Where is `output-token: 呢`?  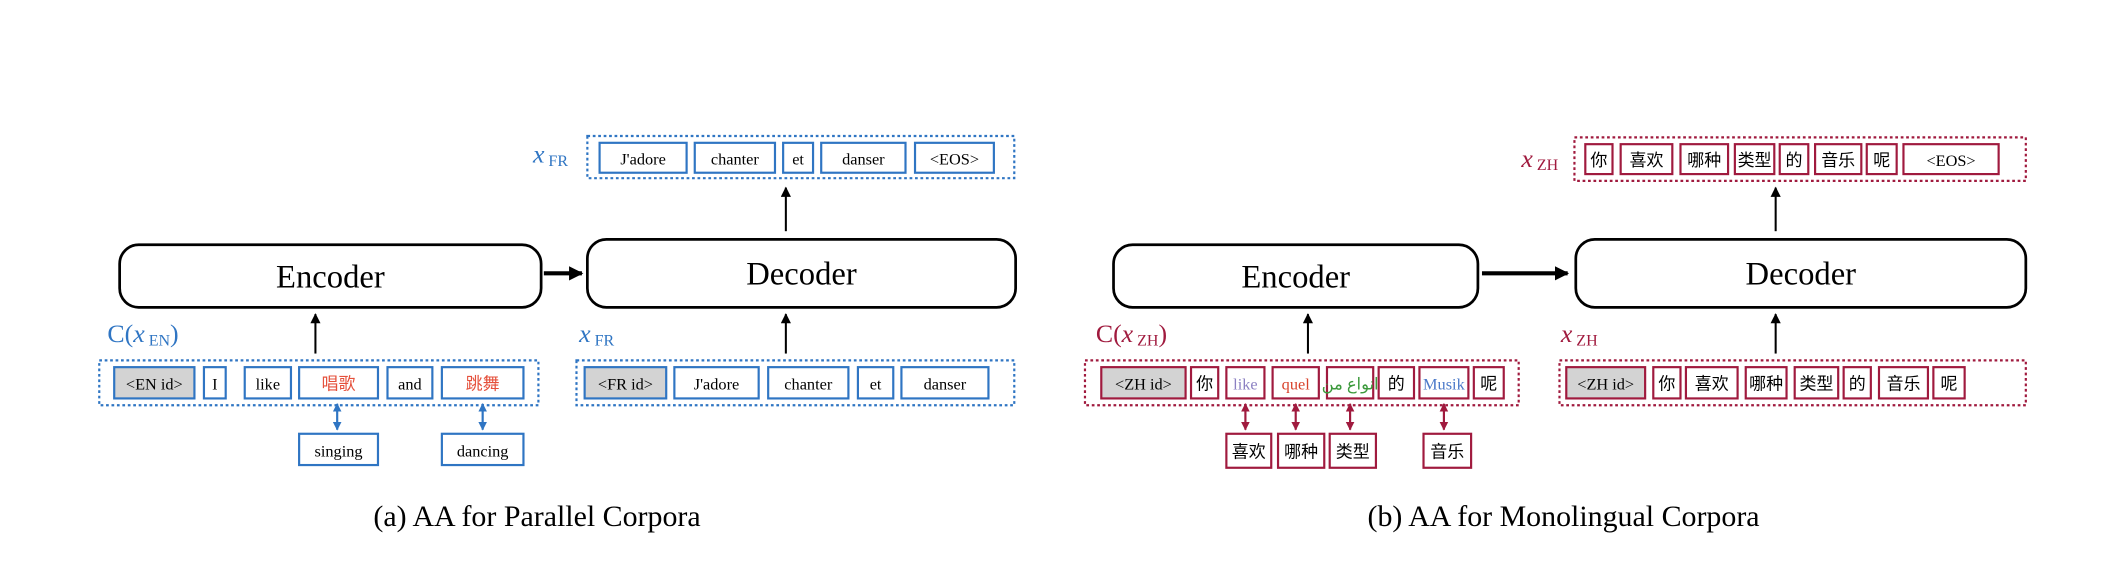
output-token: 呢 is located at coordinates (1881, 160).